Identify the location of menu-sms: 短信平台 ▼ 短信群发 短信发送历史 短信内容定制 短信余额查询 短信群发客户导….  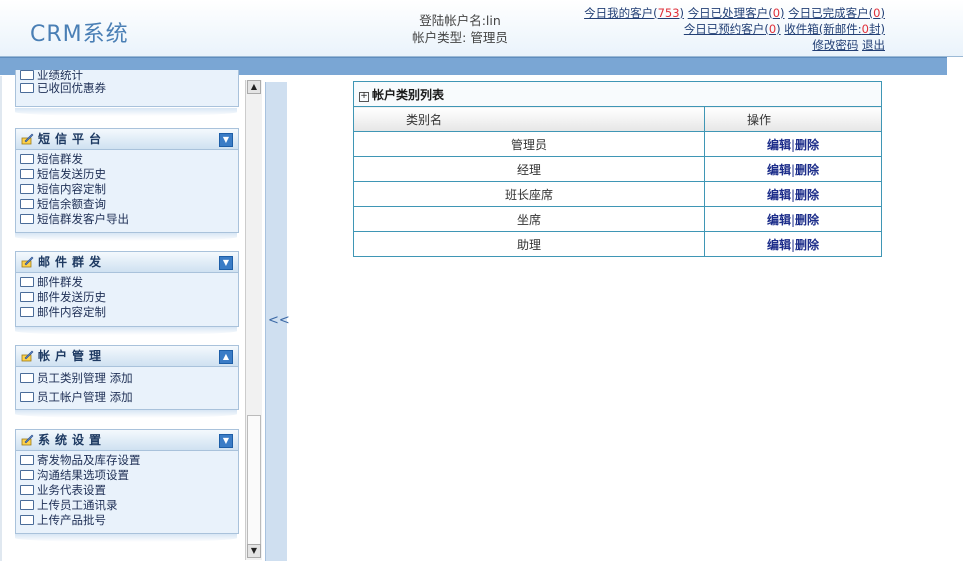
(127, 180).